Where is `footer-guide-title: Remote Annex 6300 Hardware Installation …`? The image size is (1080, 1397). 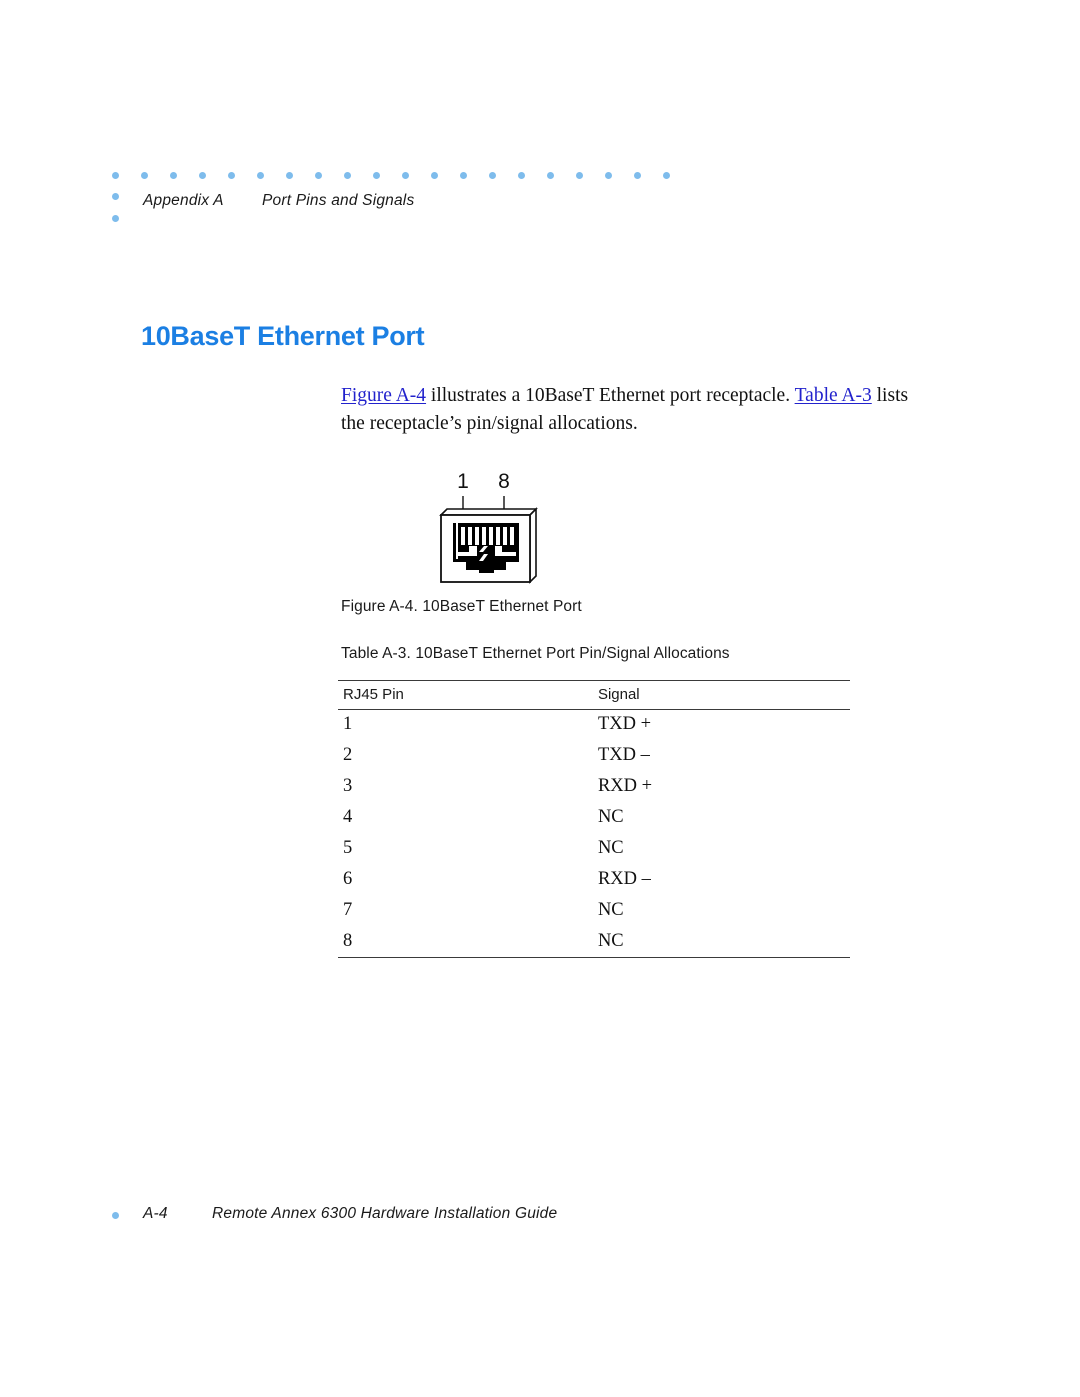 footer-guide-title: Remote Annex 6300 Hardware Installation … is located at coordinates (385, 1213).